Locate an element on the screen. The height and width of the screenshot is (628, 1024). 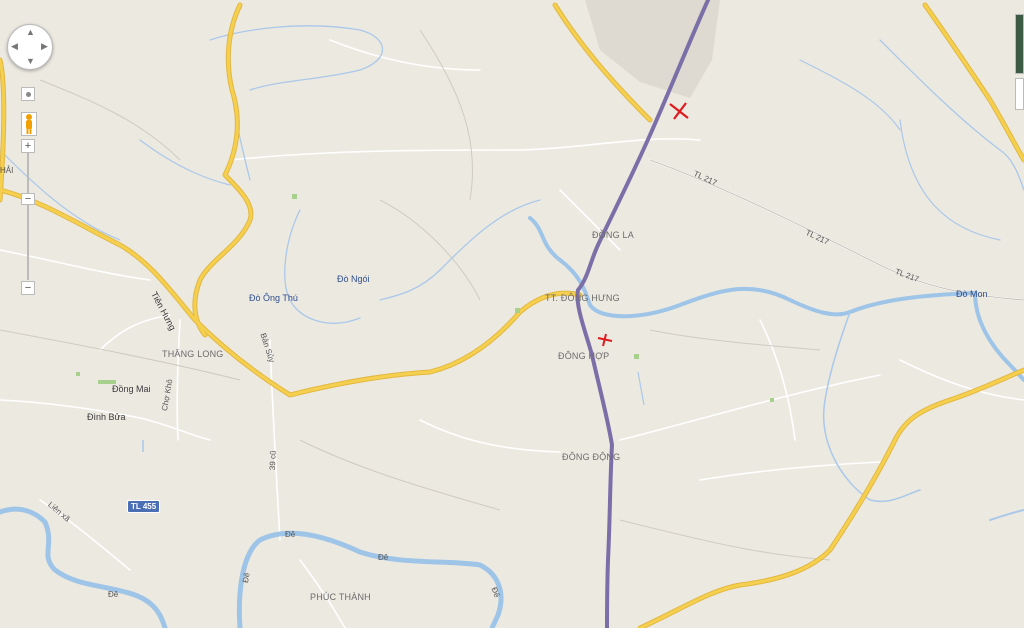
pegman-icon is located at coordinates (29, 124).